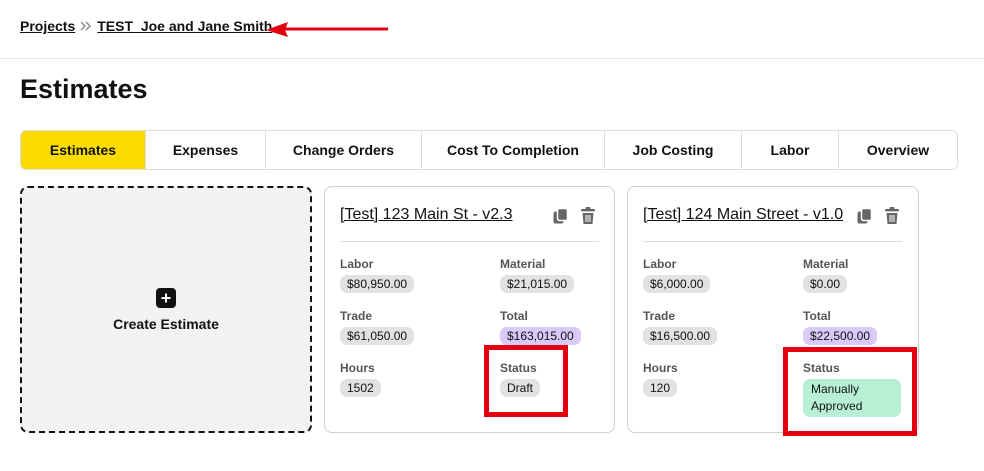 The width and height of the screenshot is (984, 471). Describe the element at coordinates (537, 284) in the screenshot. I see `material-value: $21,015.00` at that location.